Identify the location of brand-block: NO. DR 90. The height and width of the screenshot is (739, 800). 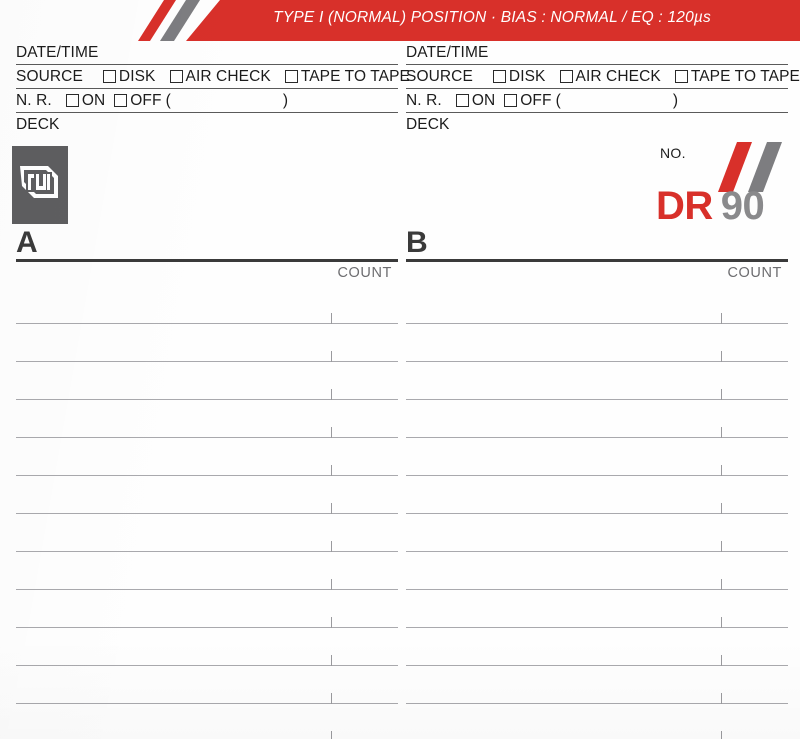
(717, 190).